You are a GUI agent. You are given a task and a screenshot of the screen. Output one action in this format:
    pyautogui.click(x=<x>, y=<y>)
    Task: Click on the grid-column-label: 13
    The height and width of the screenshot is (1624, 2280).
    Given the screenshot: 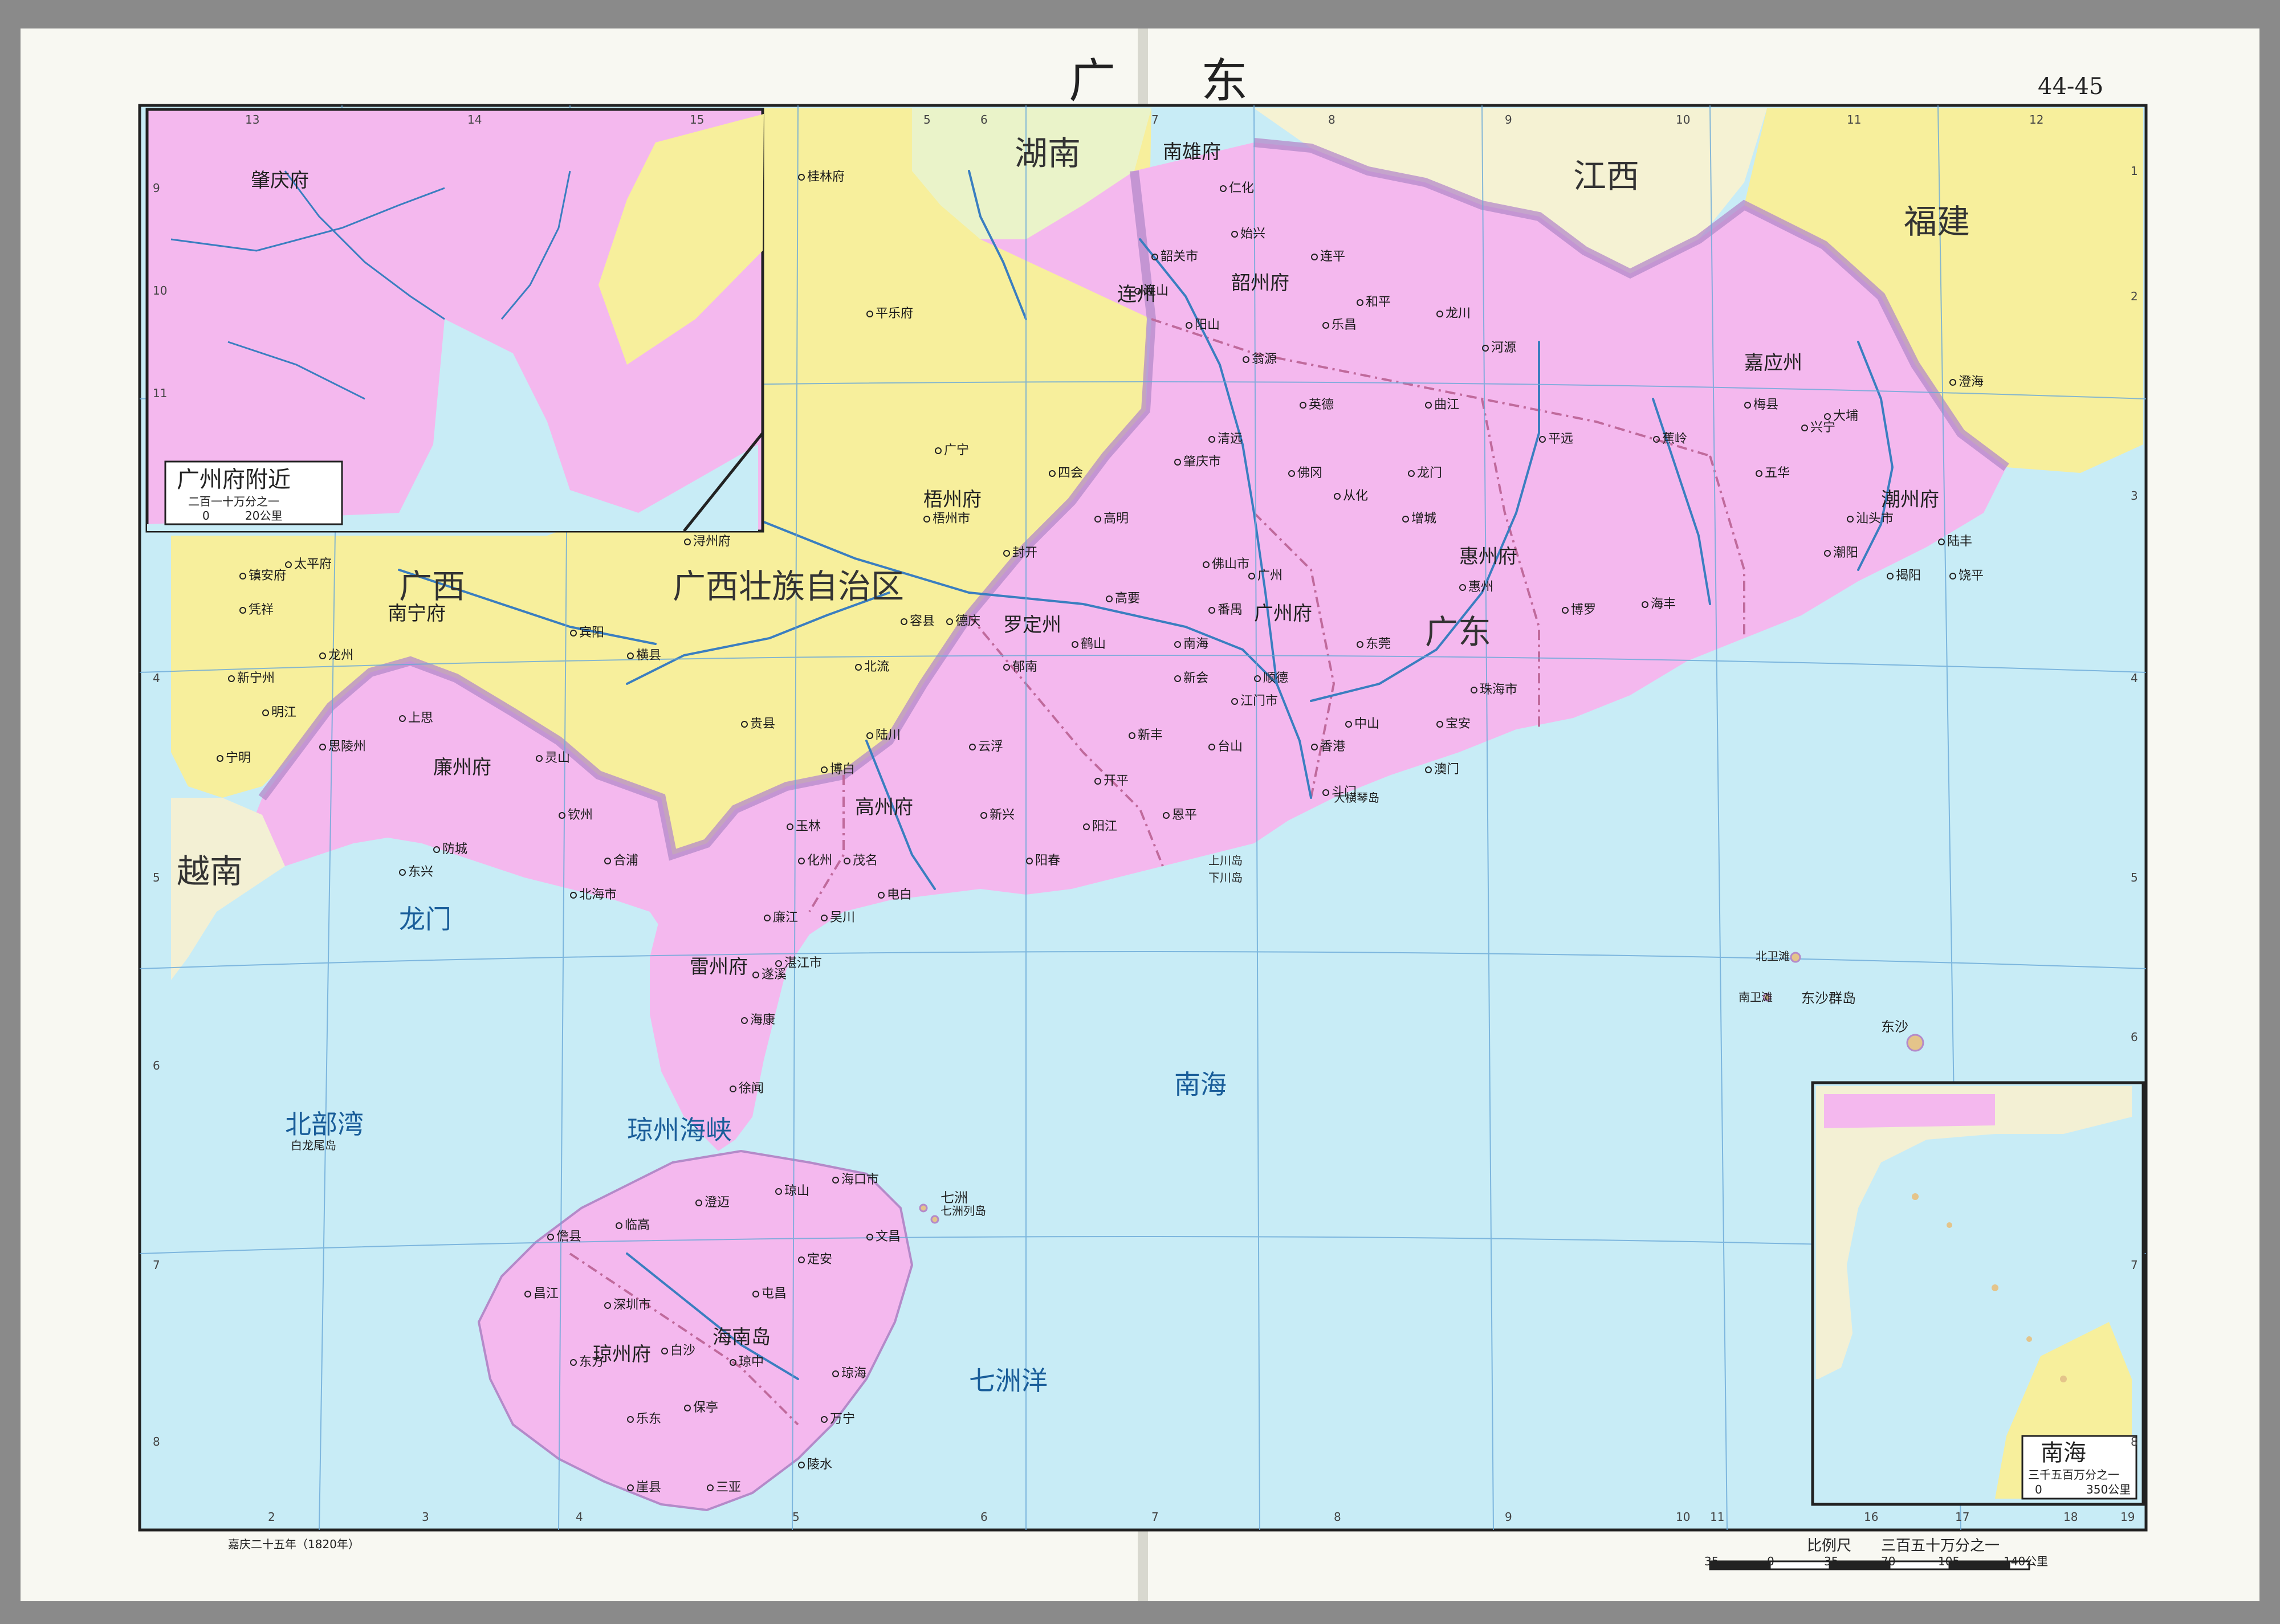 What is the action you would take?
    pyautogui.click(x=252, y=120)
    